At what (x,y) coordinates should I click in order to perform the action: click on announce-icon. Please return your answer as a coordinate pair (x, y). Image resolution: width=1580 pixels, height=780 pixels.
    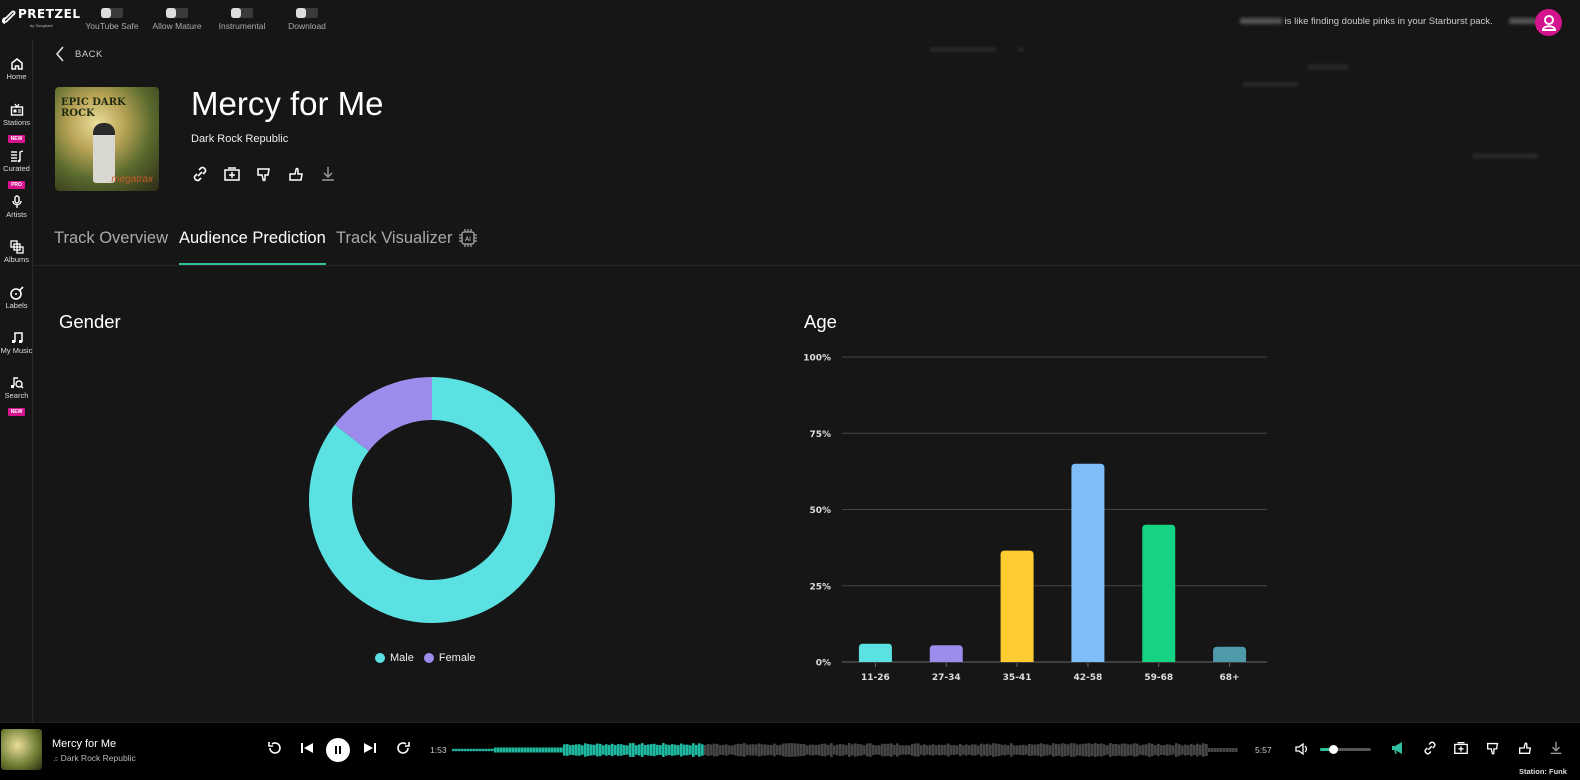
    Looking at the image, I should click on (1398, 748).